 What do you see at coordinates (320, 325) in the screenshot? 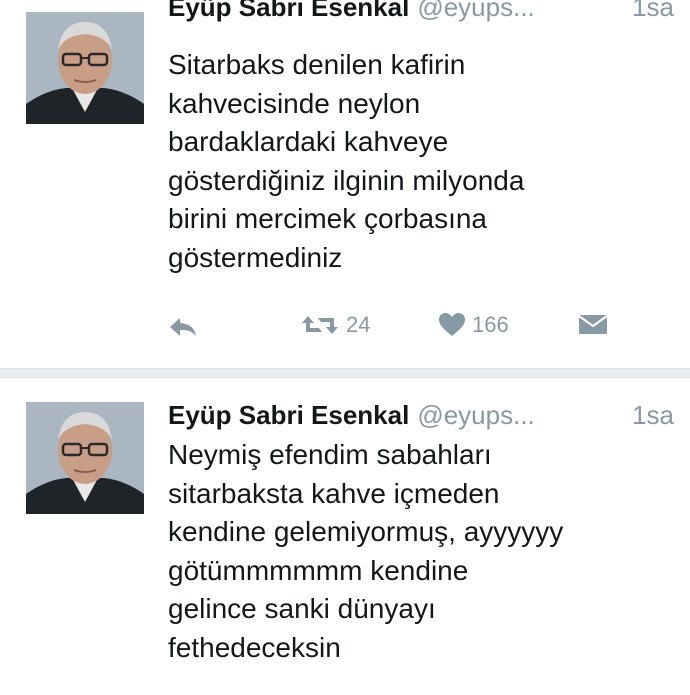
I see `retweet-icon` at bounding box center [320, 325].